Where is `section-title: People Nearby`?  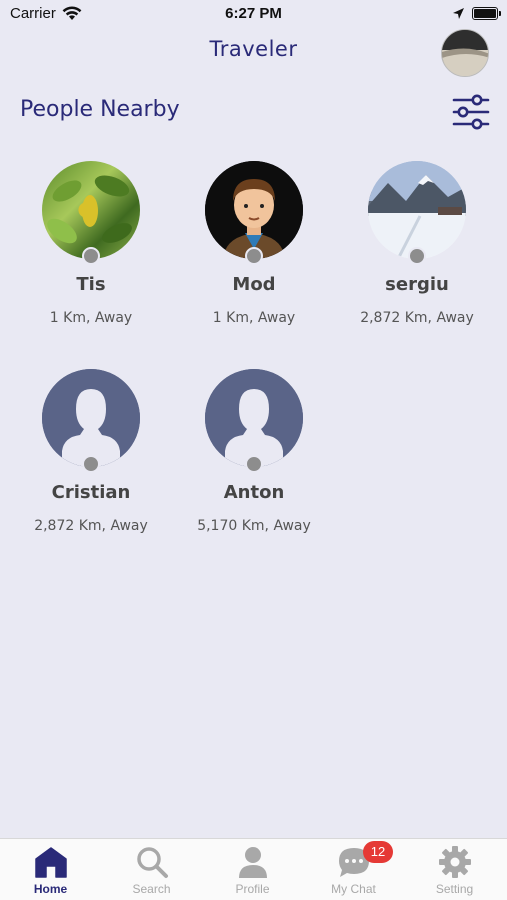 section-title: People Nearby is located at coordinates (100, 109).